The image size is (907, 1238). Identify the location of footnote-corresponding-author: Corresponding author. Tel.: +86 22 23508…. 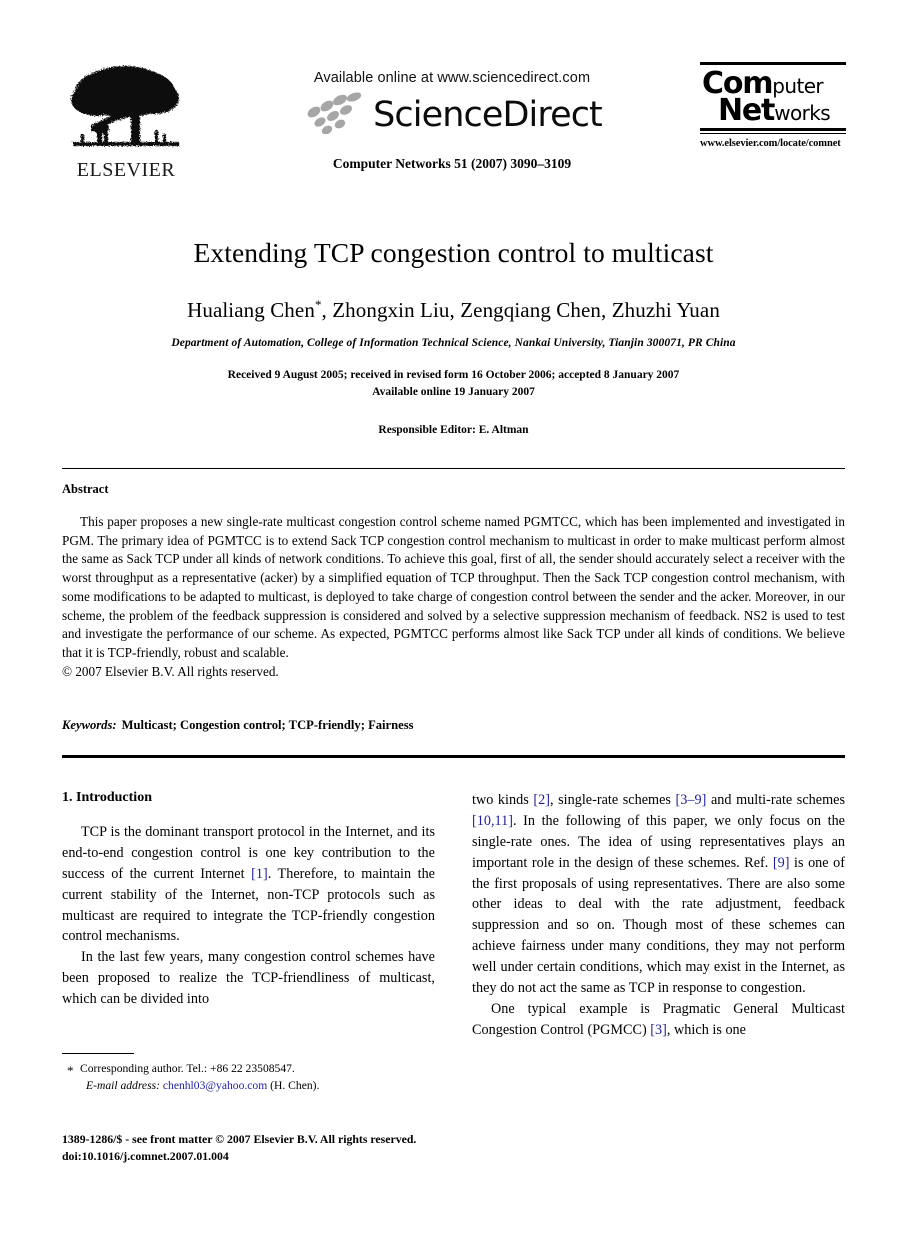
(187, 1068).